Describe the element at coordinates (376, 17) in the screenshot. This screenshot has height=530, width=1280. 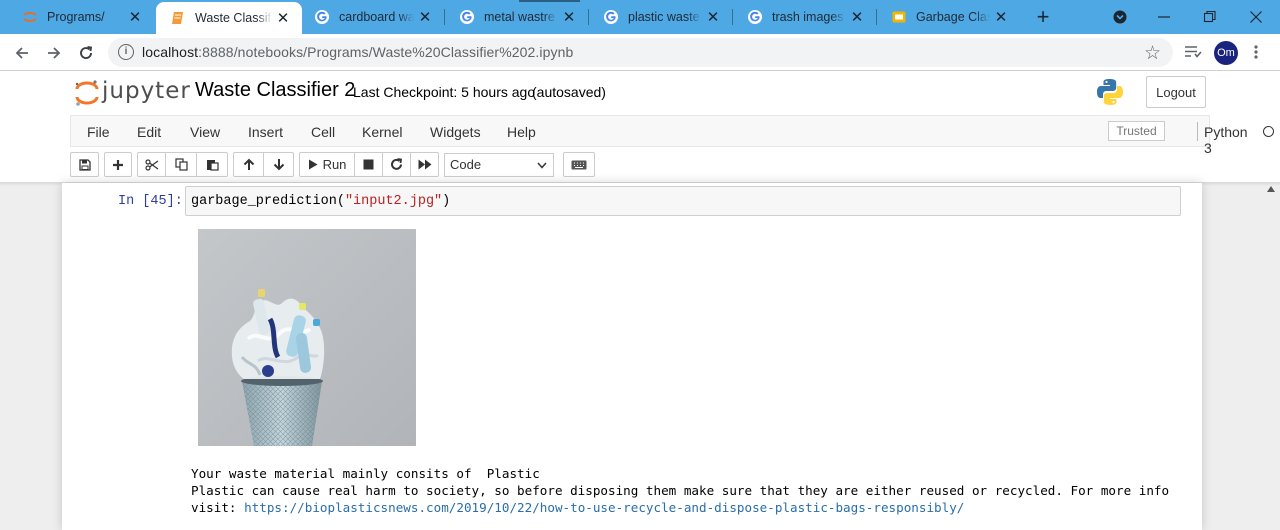
I see `tab-title: cardboard waste - Google Search` at that location.